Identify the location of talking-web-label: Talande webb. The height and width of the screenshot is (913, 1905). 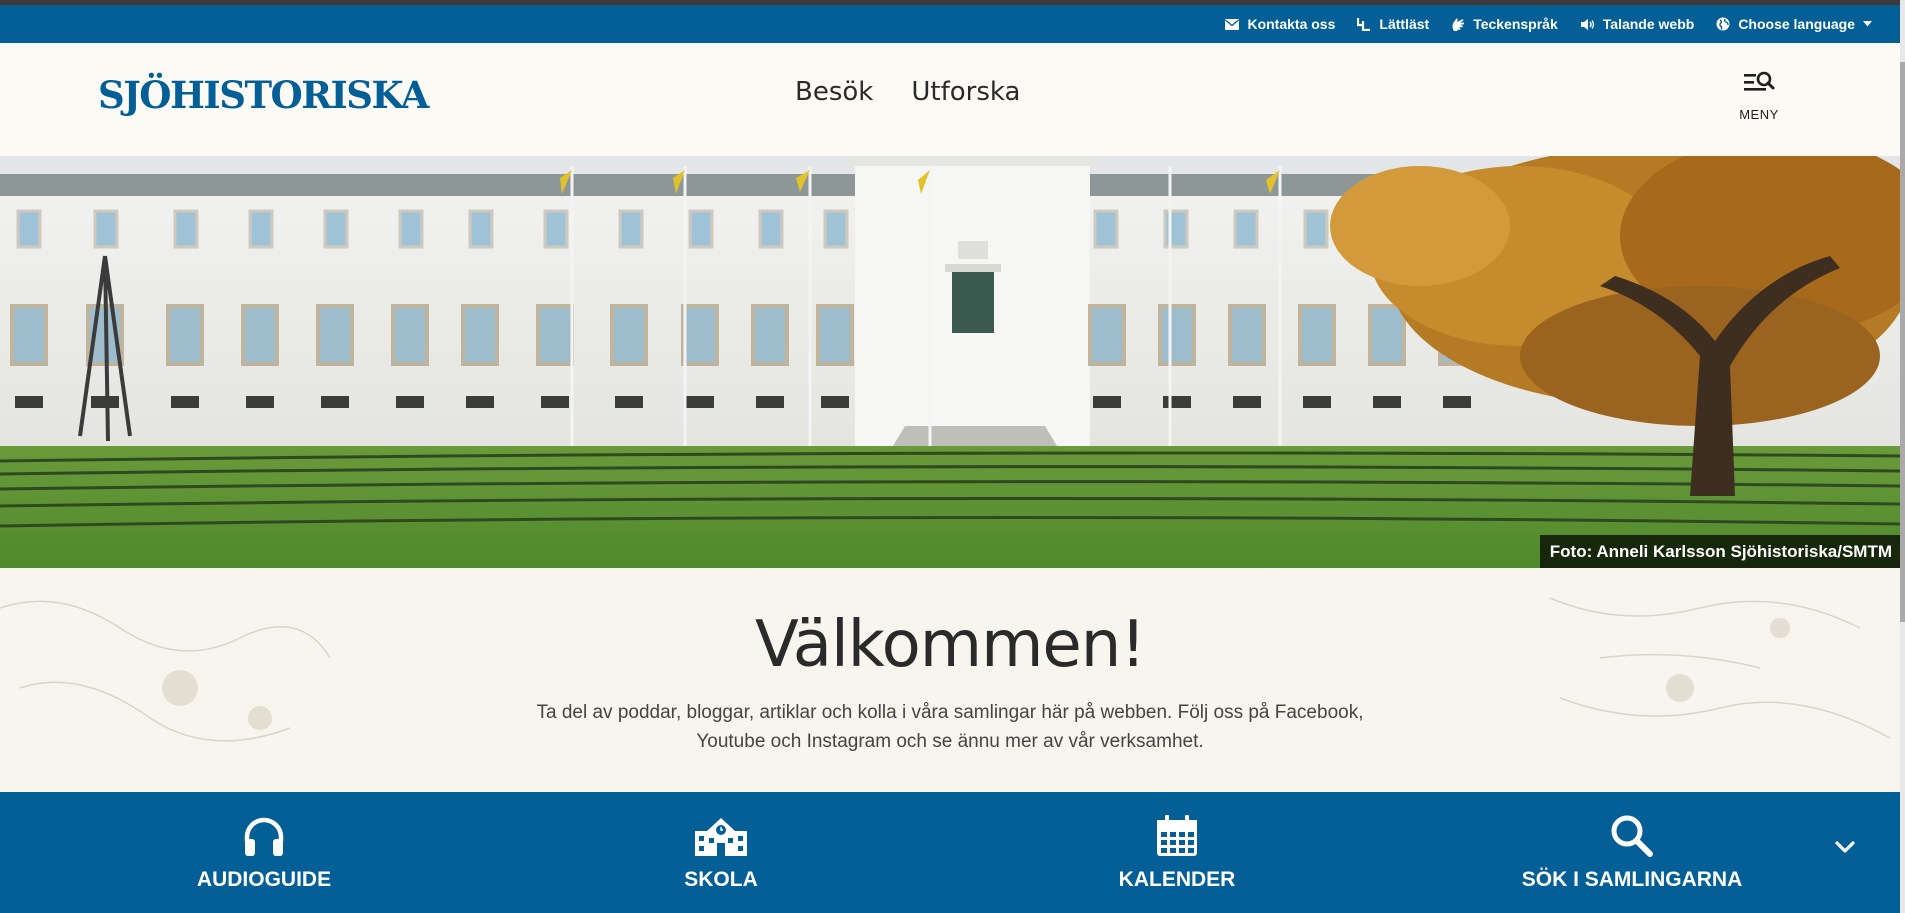
(1648, 24).